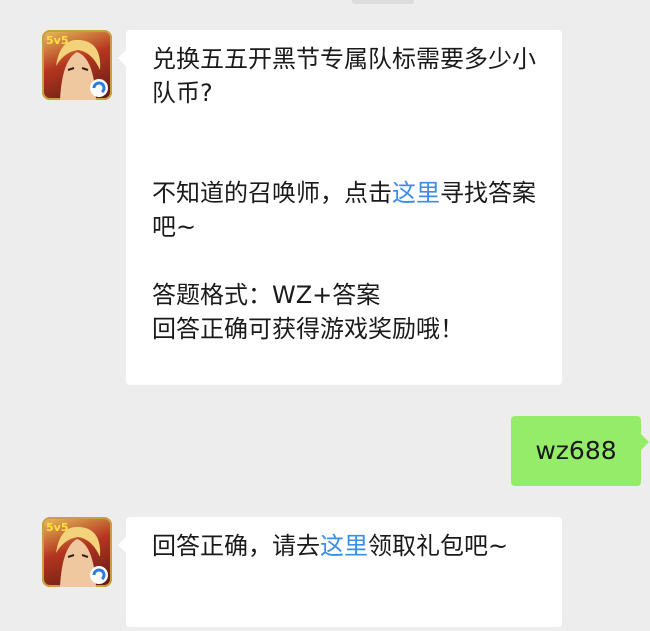  I want to click on reply-prefix: 回答正确，请去, so click(236, 546).